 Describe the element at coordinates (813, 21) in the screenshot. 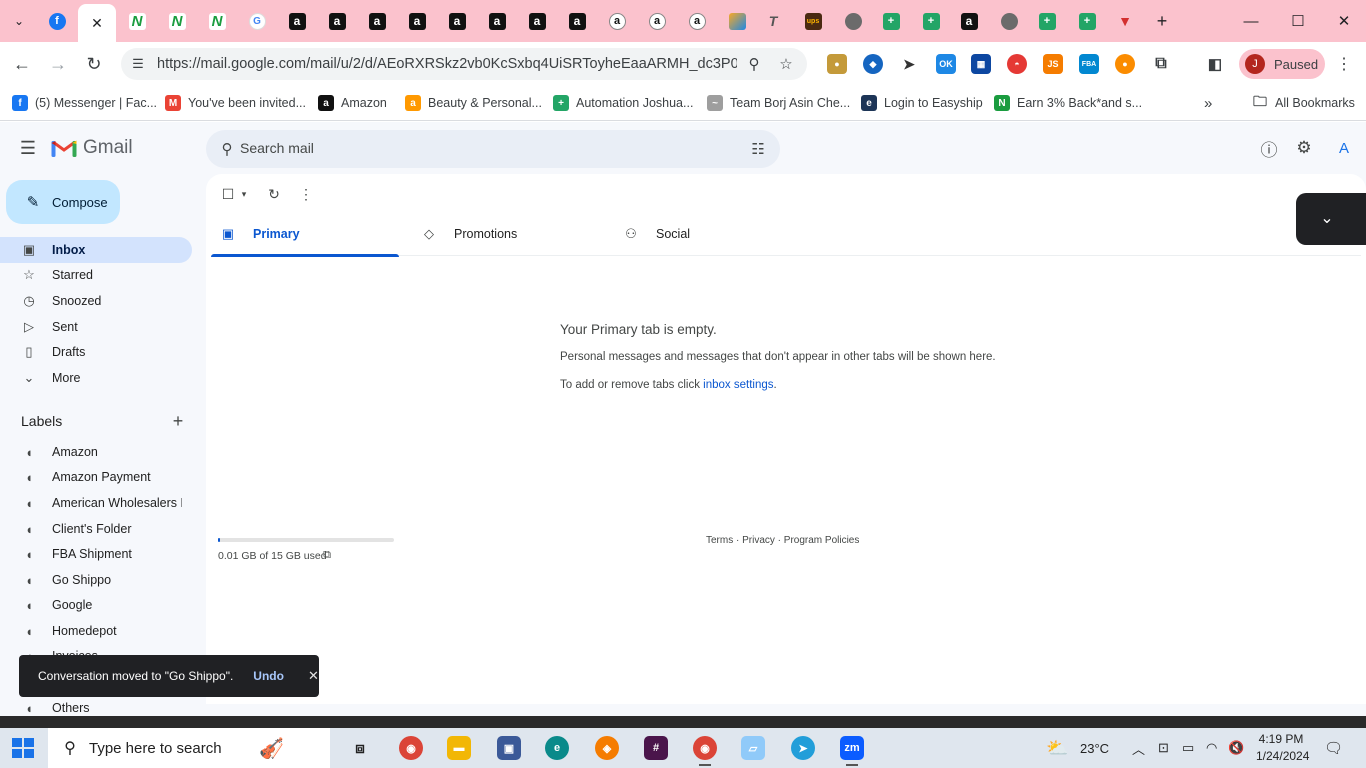

I see `browser-tab: ups` at that location.